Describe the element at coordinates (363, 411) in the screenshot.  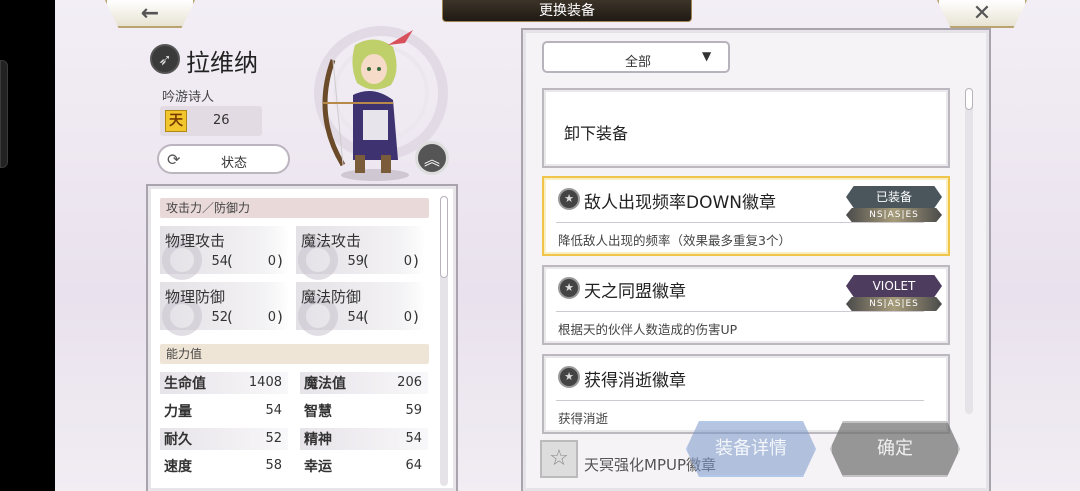
I see `ability-wis: 智慧 59` at that location.